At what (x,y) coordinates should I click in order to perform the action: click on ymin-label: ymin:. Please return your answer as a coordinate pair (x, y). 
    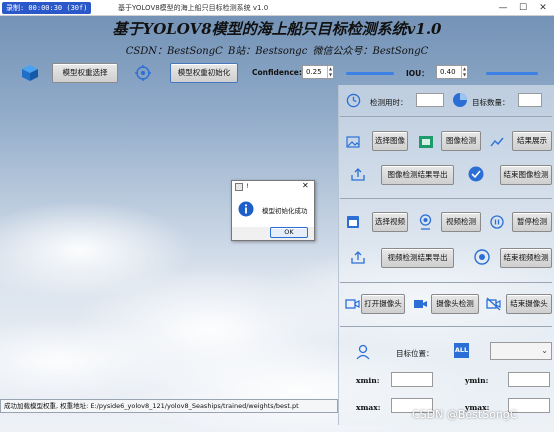
    Looking at the image, I should click on (477, 380).